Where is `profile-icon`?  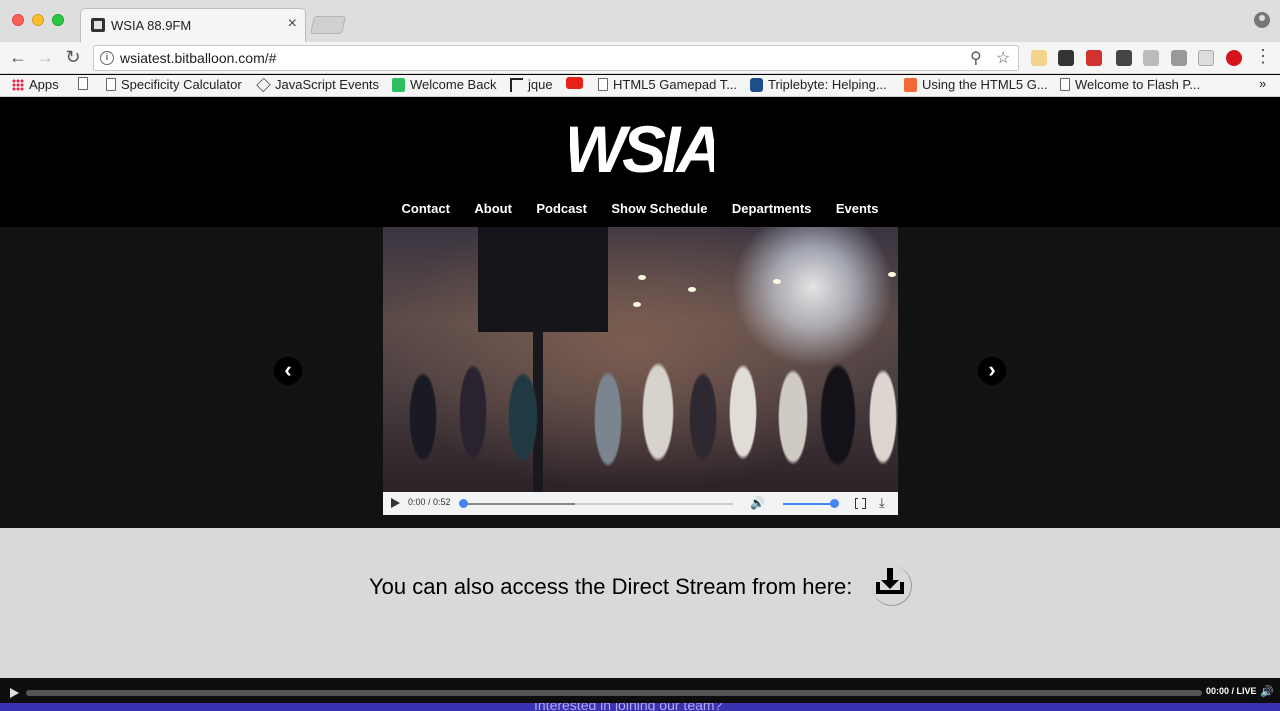
profile-icon is located at coordinates (1262, 20).